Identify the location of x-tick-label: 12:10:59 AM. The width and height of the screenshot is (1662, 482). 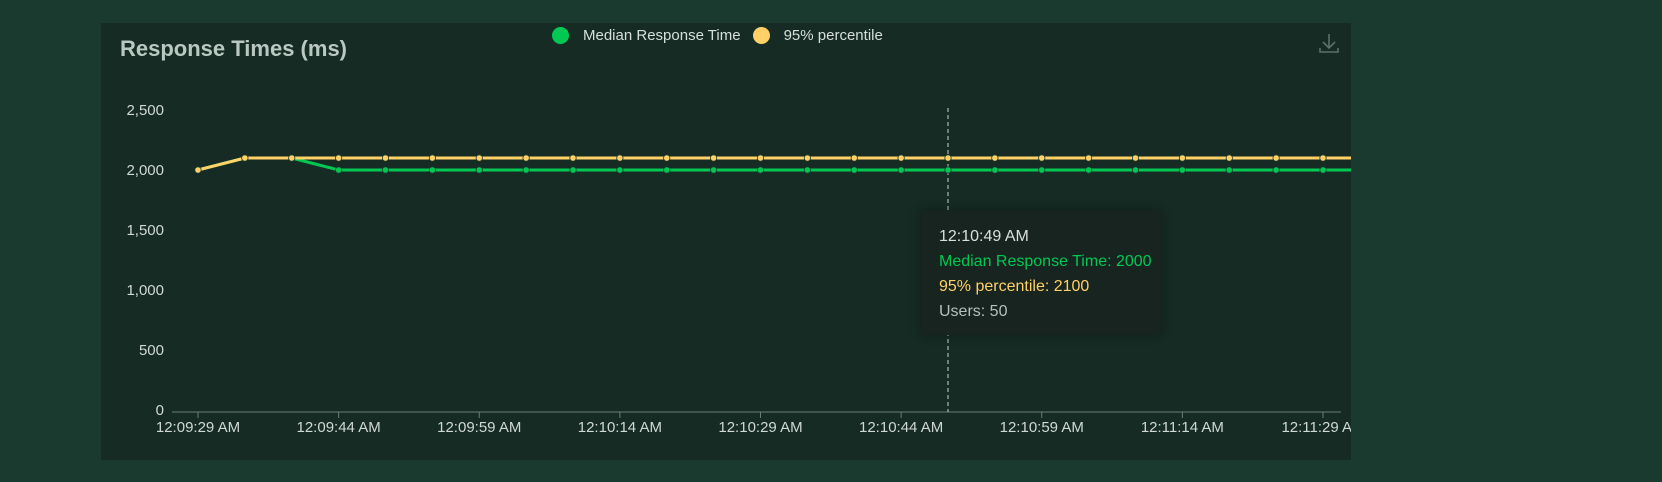
(1042, 427).